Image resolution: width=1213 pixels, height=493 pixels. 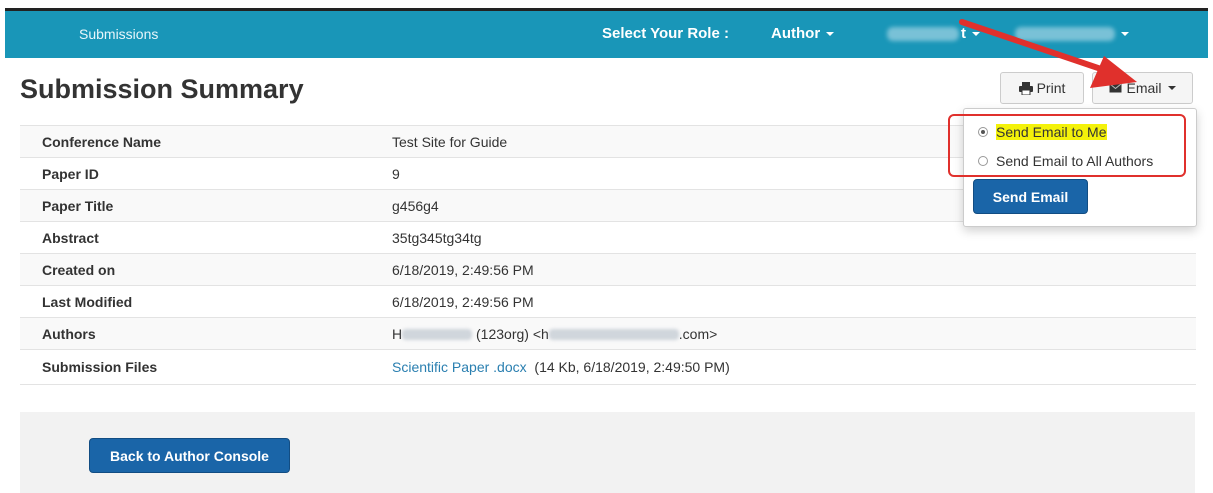 What do you see at coordinates (1115, 88) in the screenshot?
I see `envelope-icon` at bounding box center [1115, 88].